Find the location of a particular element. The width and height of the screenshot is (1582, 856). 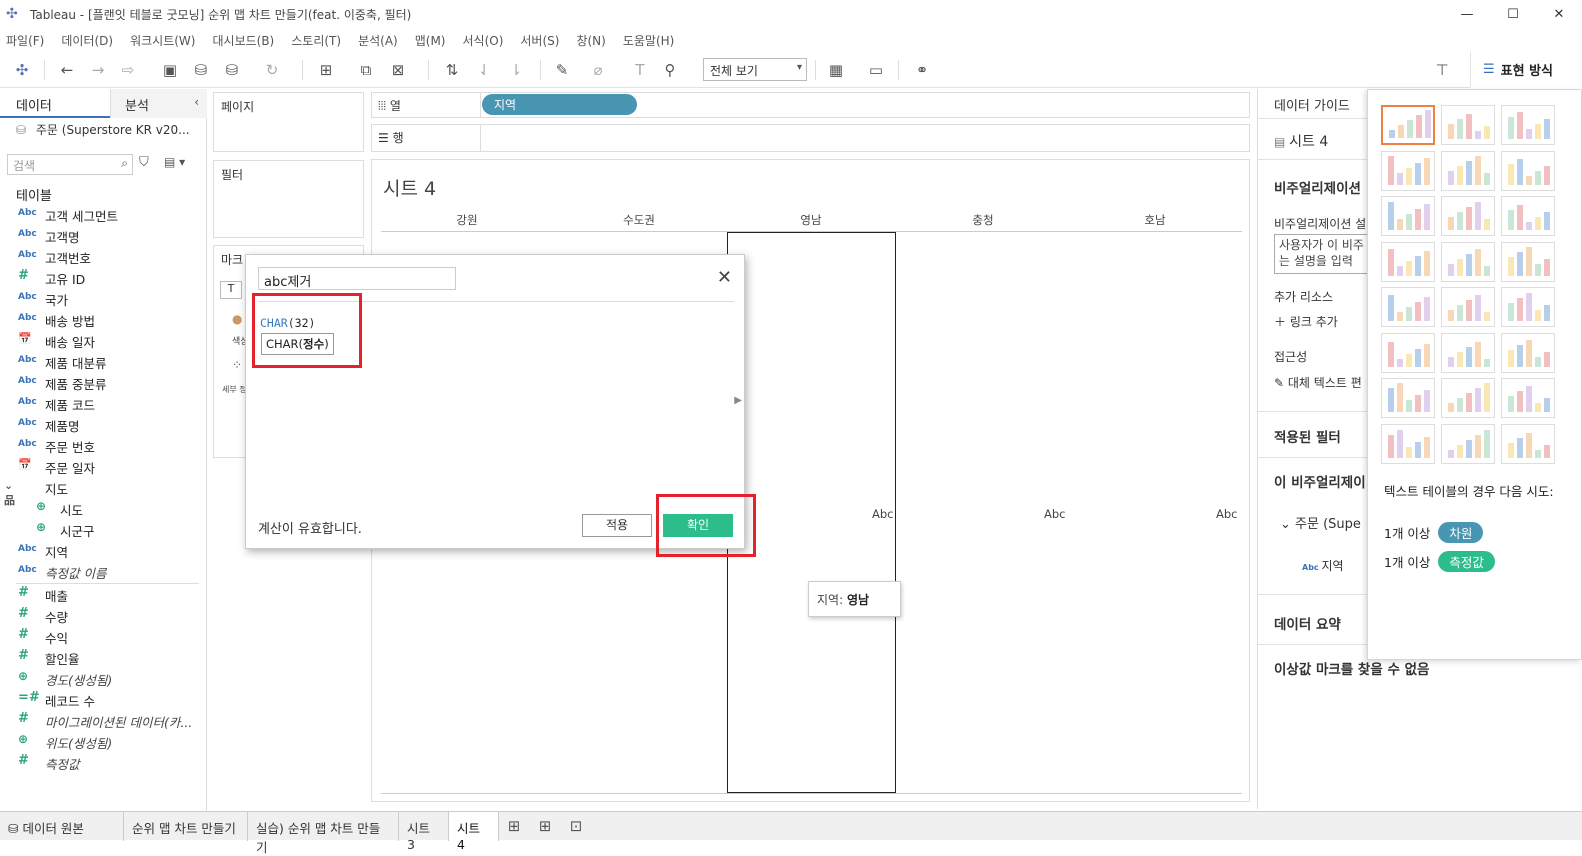

chart-type-packed-bubbles-icon is located at coordinates (1528, 443).